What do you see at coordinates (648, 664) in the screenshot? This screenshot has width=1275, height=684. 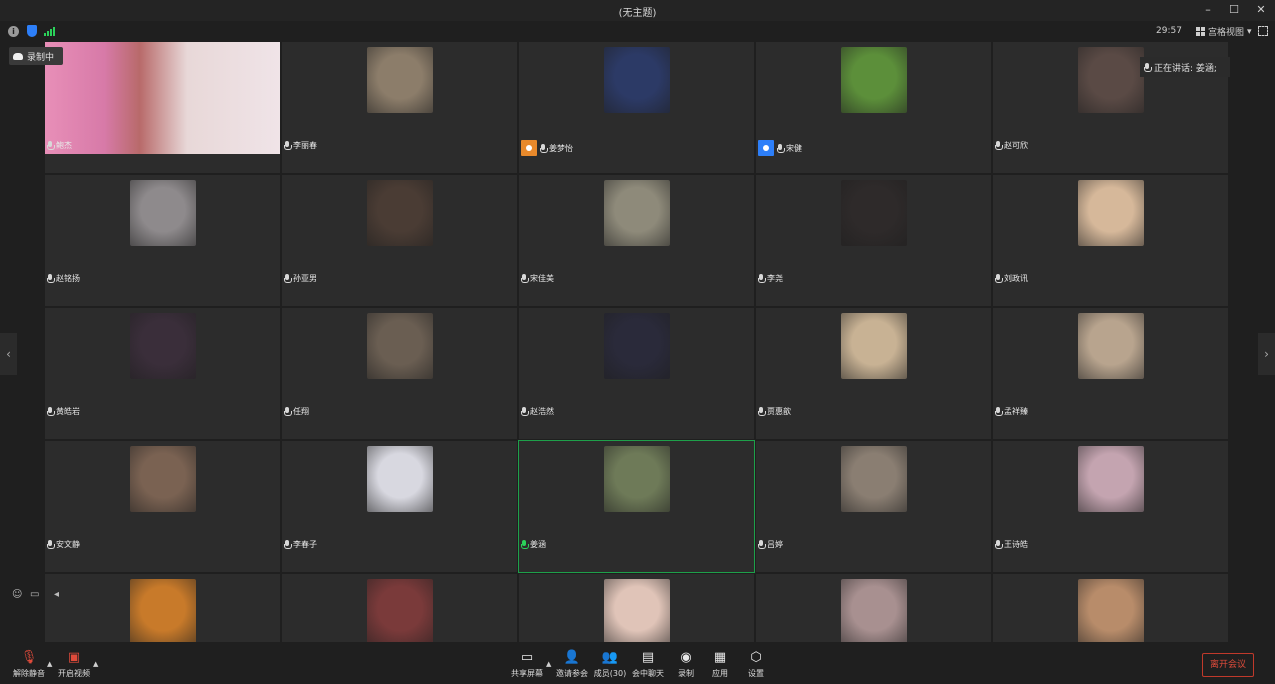 I see `chat-button: ▤ 会中聊天` at bounding box center [648, 664].